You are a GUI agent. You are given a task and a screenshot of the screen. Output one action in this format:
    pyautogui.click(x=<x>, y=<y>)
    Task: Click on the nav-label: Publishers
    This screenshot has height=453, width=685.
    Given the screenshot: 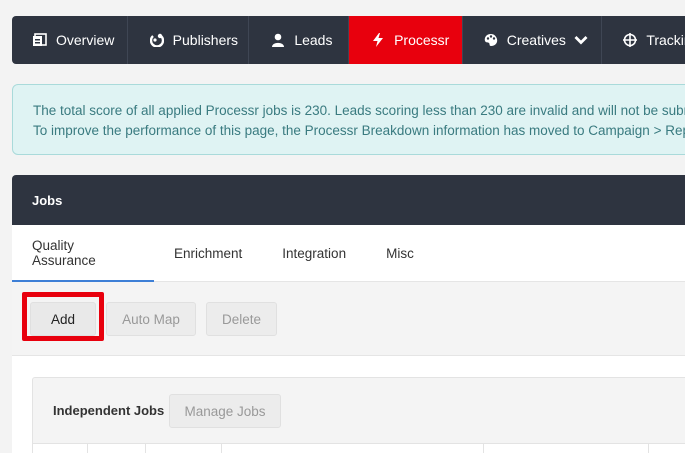 What is the action you would take?
    pyautogui.click(x=205, y=40)
    